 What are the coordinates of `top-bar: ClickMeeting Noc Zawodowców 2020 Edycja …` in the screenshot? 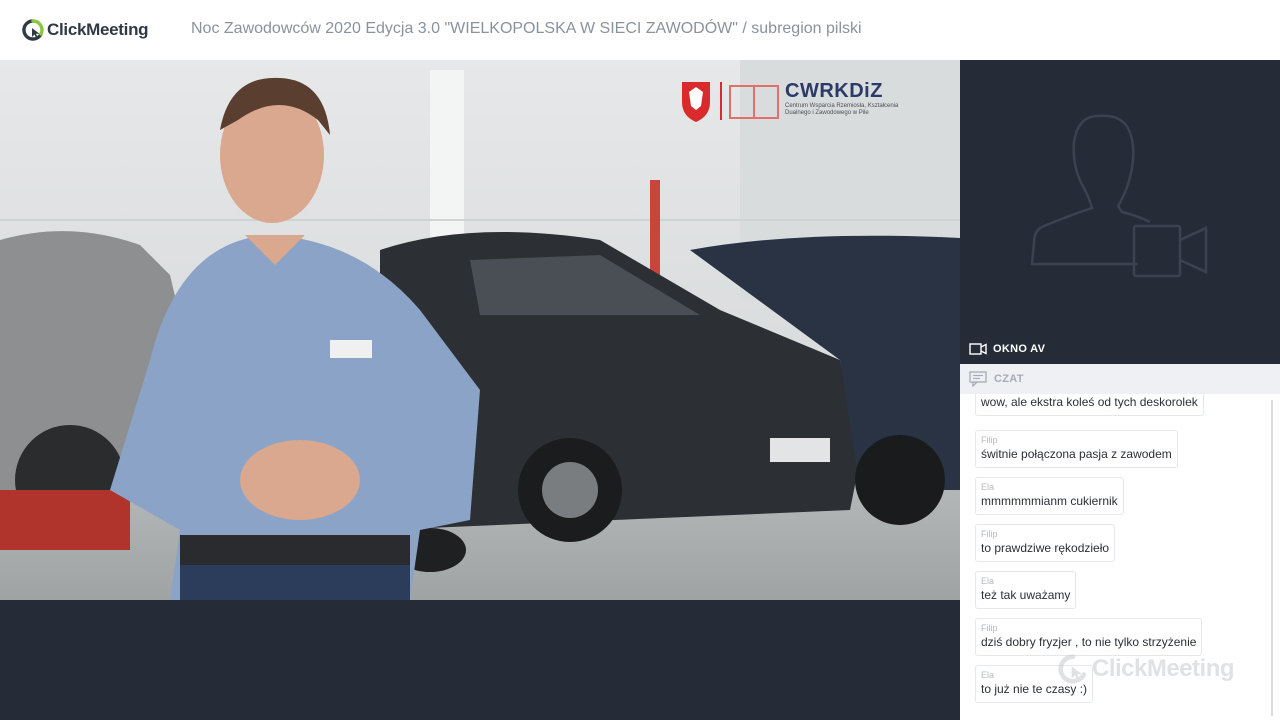 It's located at (640, 30).